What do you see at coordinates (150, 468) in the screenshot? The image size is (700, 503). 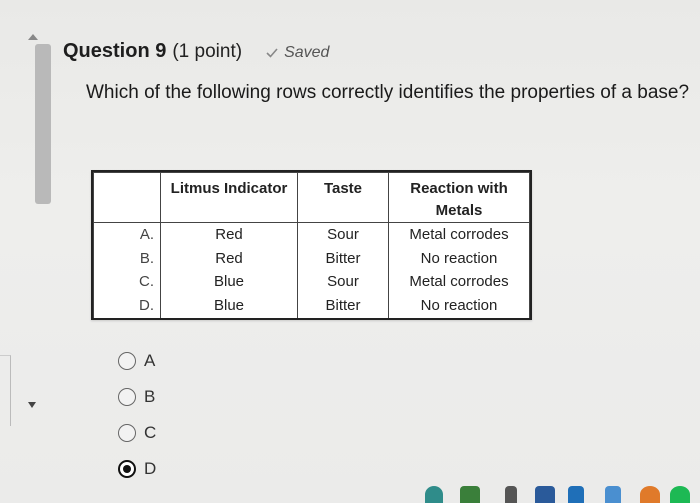 I see `option-label: D` at bounding box center [150, 468].